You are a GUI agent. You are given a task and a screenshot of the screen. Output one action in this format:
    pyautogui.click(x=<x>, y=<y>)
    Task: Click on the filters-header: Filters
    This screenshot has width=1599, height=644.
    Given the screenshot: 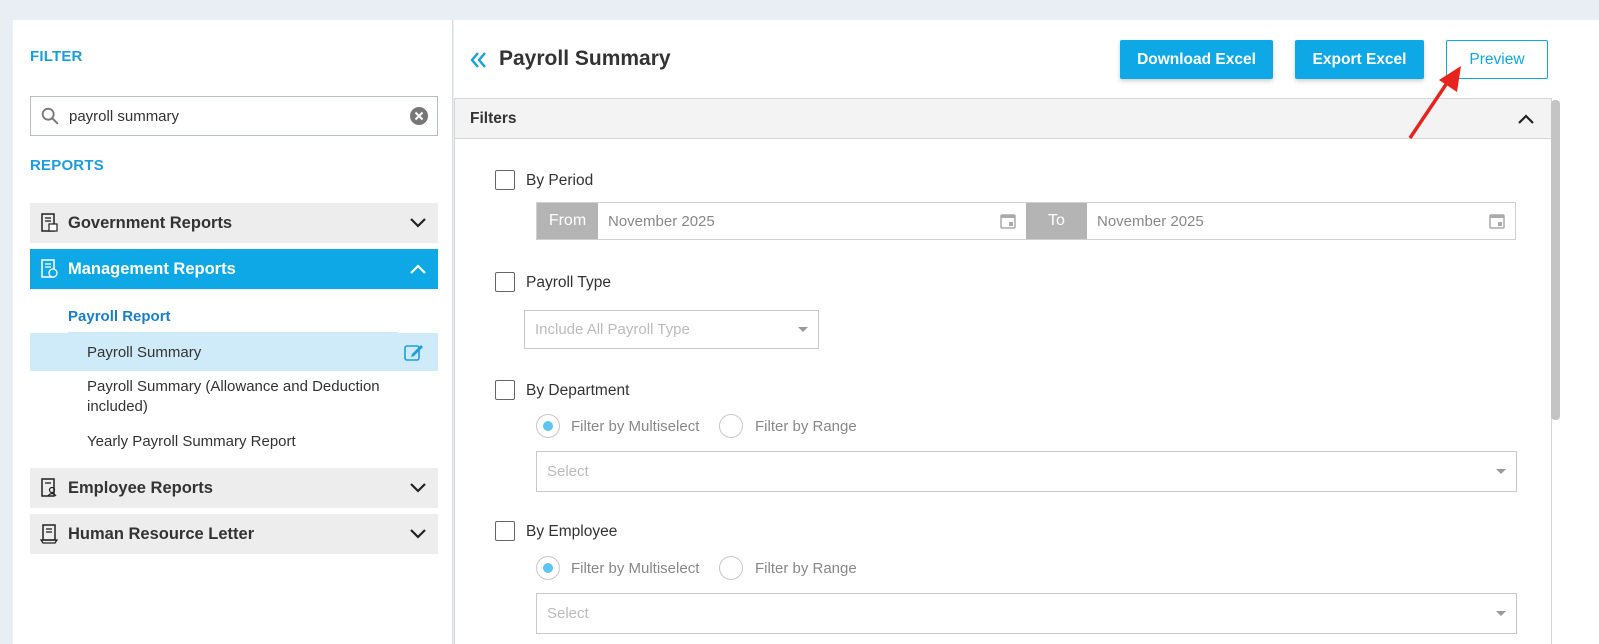 What is the action you would take?
    pyautogui.click(x=1003, y=119)
    